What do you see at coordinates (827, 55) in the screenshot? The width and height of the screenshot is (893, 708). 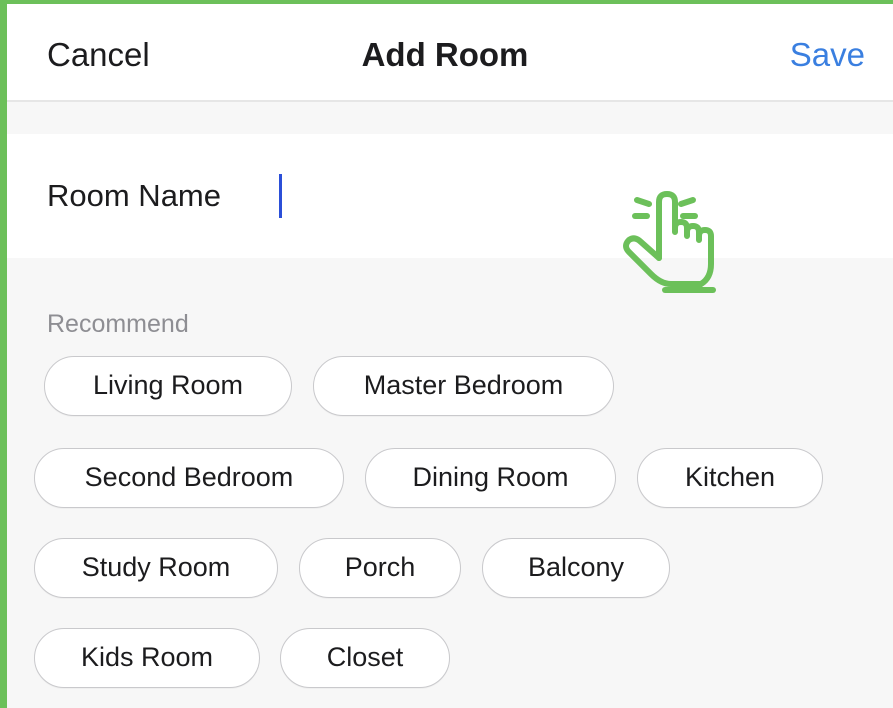 I see `save-button: Save` at bounding box center [827, 55].